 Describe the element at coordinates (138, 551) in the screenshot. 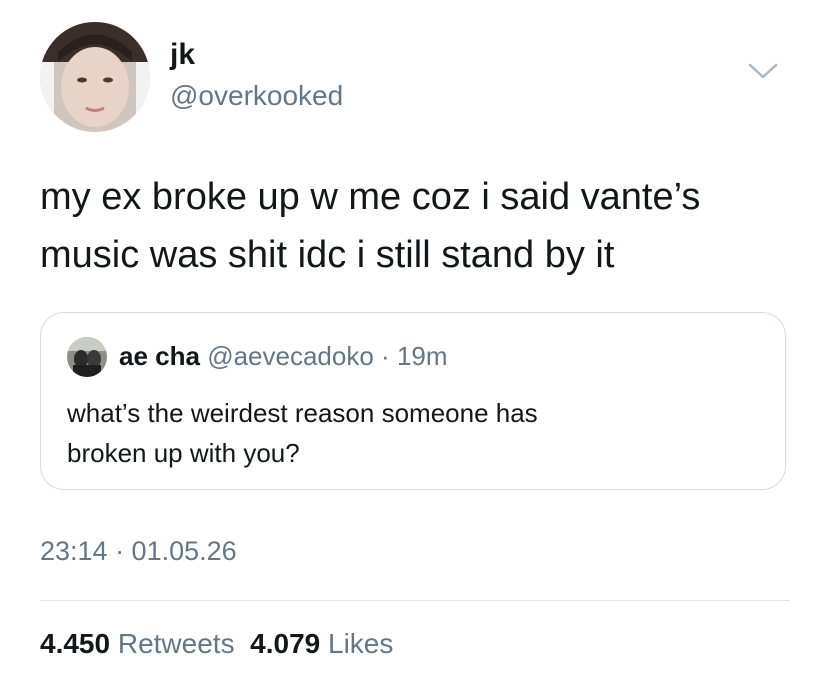

I see `tweet-timestamp: 23:14 · 01.05.26` at that location.